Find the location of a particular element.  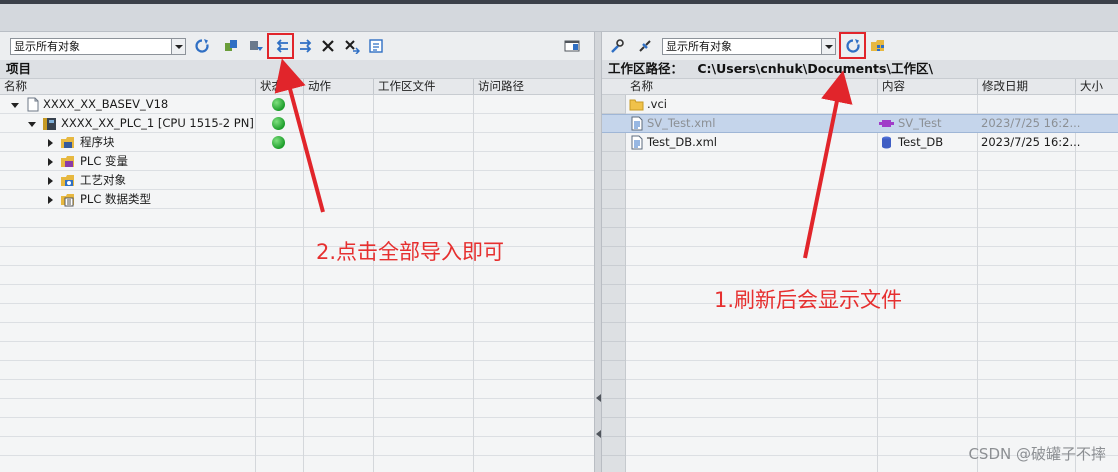

connect-icon is located at coordinates (645, 46).